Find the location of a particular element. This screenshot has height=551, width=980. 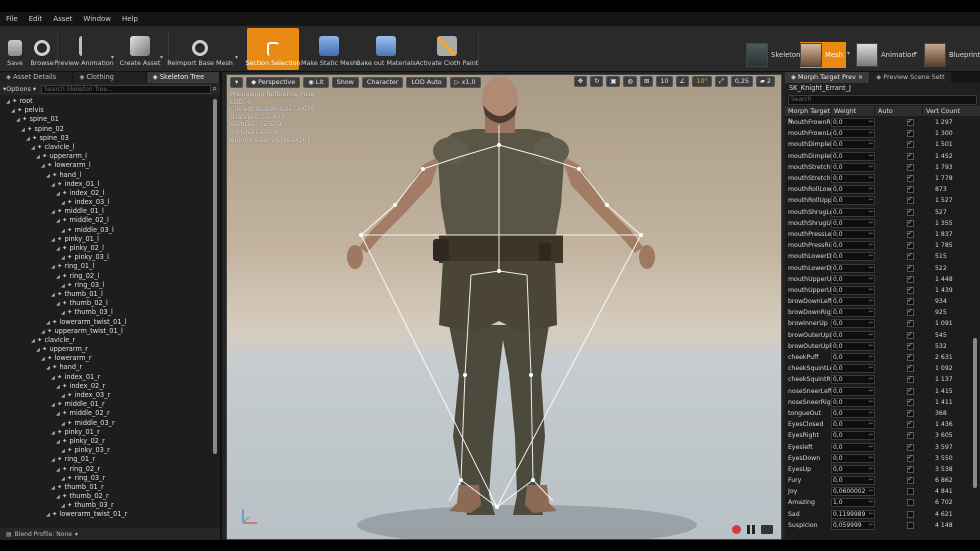

tree-row-spine-03: ◢ ✦ spine_03 is located at coordinates (105, 138).